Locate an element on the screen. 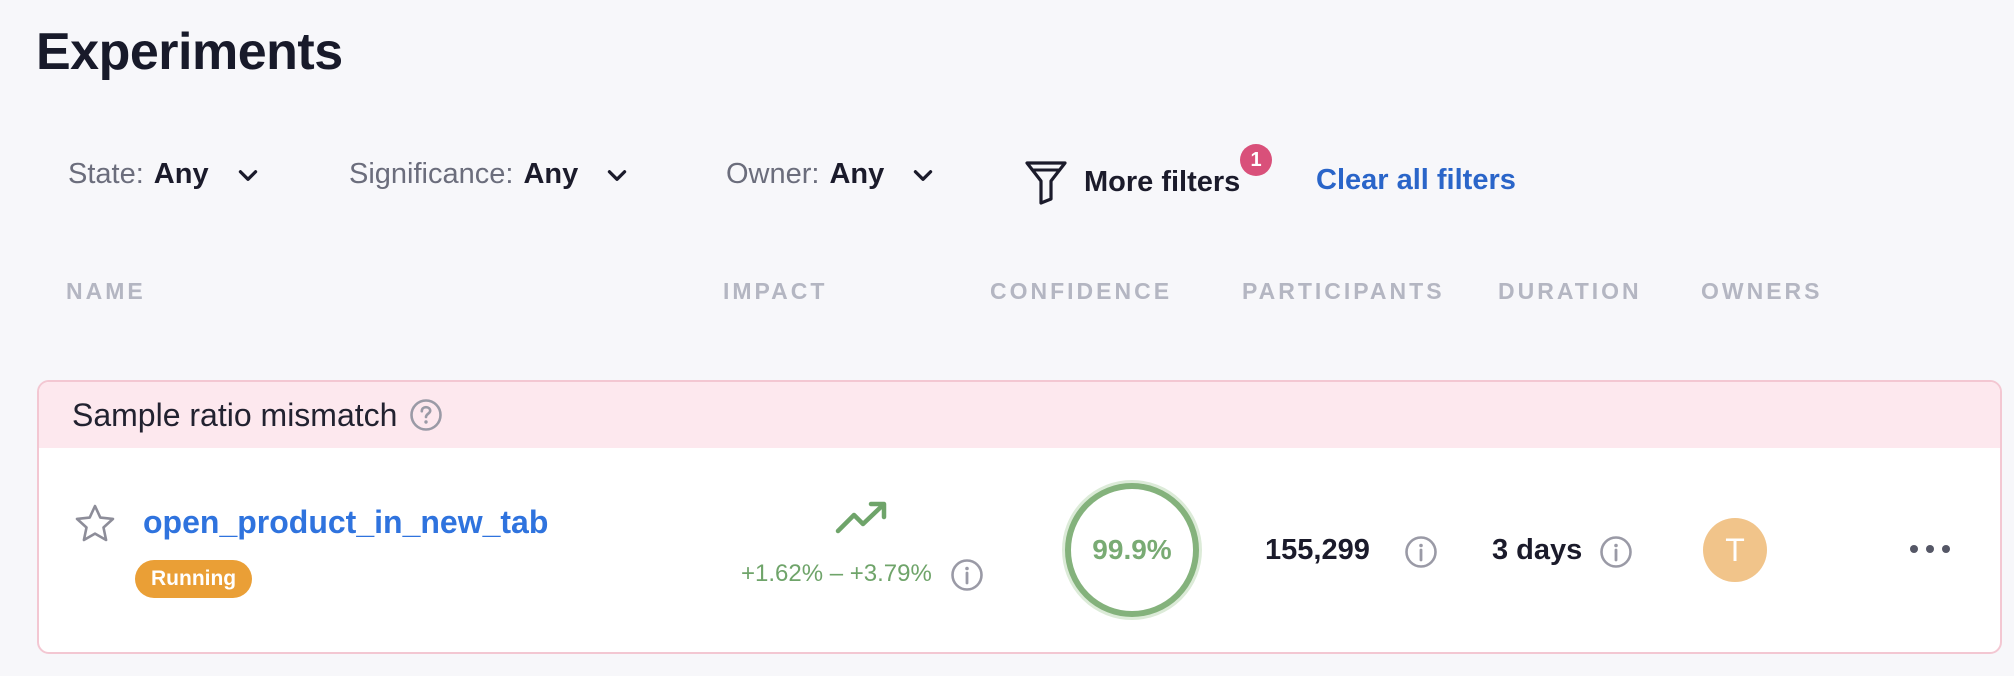 This screenshot has height=676, width=2014. trending-up-icon is located at coordinates (861, 517).